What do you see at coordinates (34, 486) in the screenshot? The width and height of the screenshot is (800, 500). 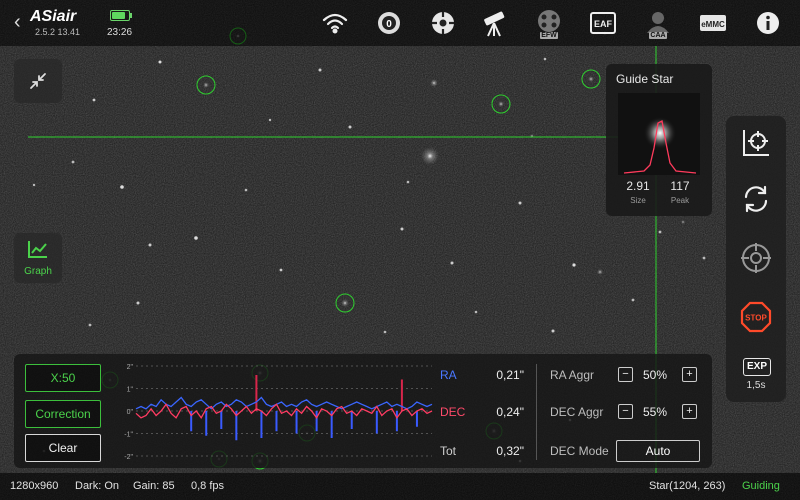 I see `resolution-text: 1280x960` at bounding box center [34, 486].